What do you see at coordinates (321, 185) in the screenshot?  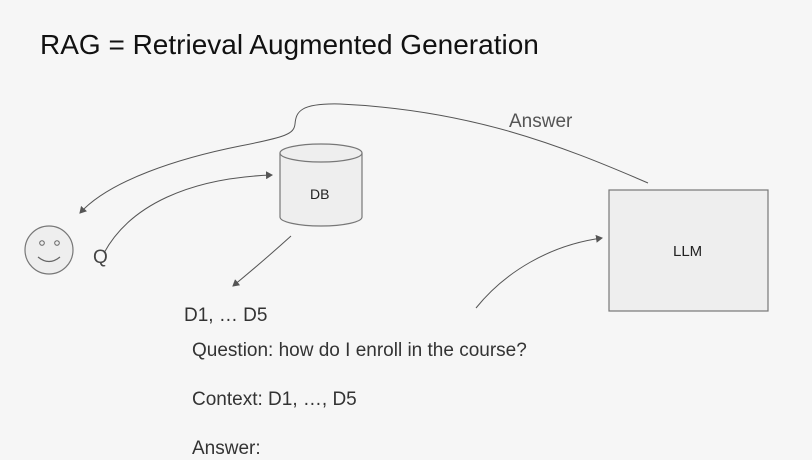 I see `database-cylinder` at bounding box center [321, 185].